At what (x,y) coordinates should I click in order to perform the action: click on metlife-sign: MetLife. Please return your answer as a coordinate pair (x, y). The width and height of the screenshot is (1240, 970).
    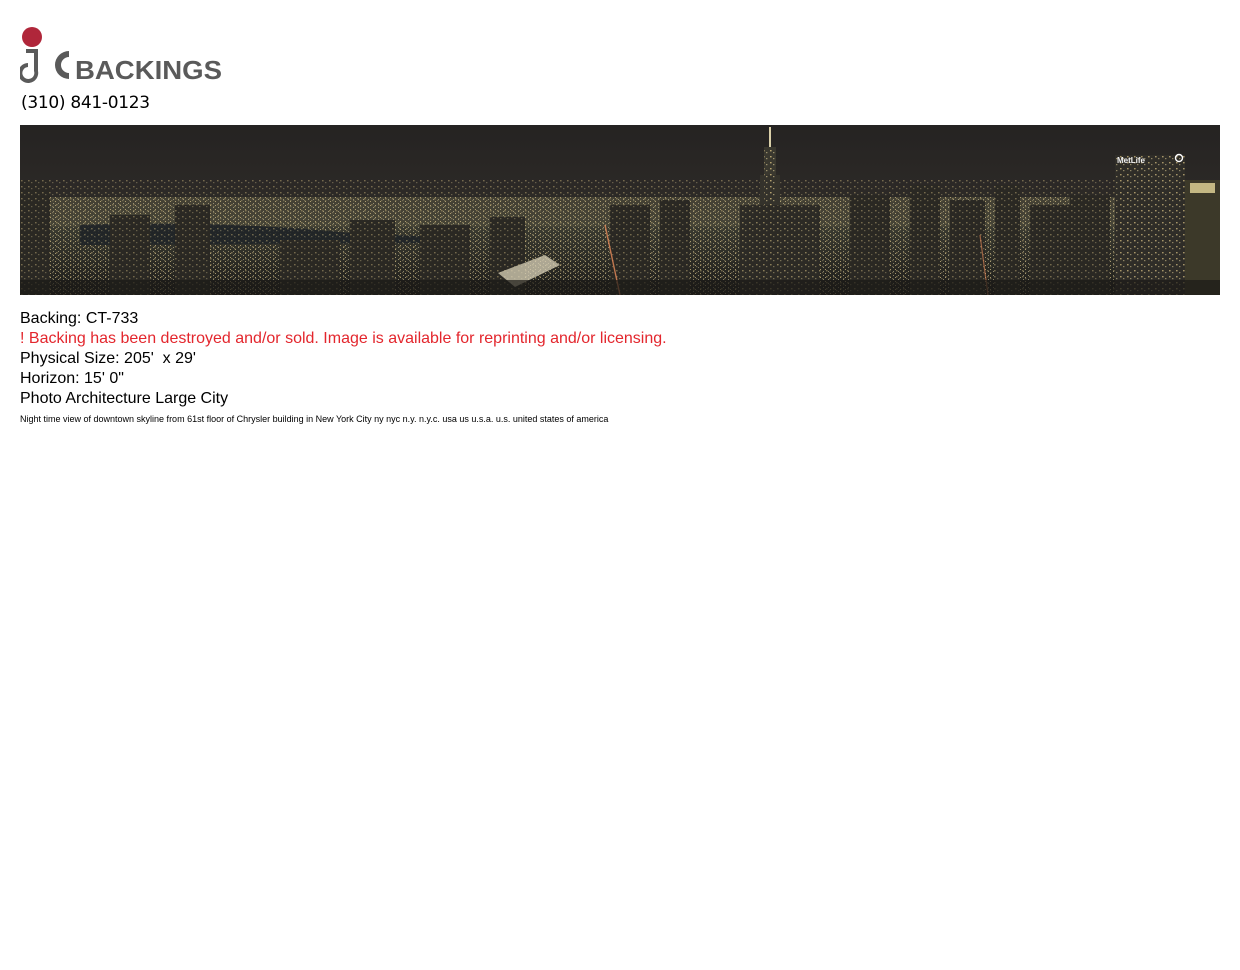
    Looking at the image, I should click on (1131, 160).